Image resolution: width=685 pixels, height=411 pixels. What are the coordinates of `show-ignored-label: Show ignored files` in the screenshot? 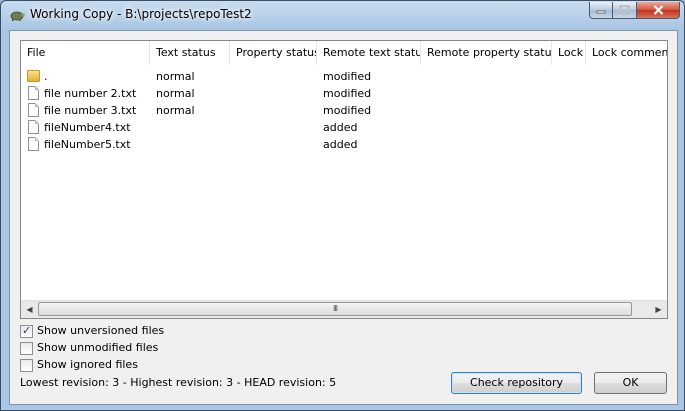 It's located at (87, 365).